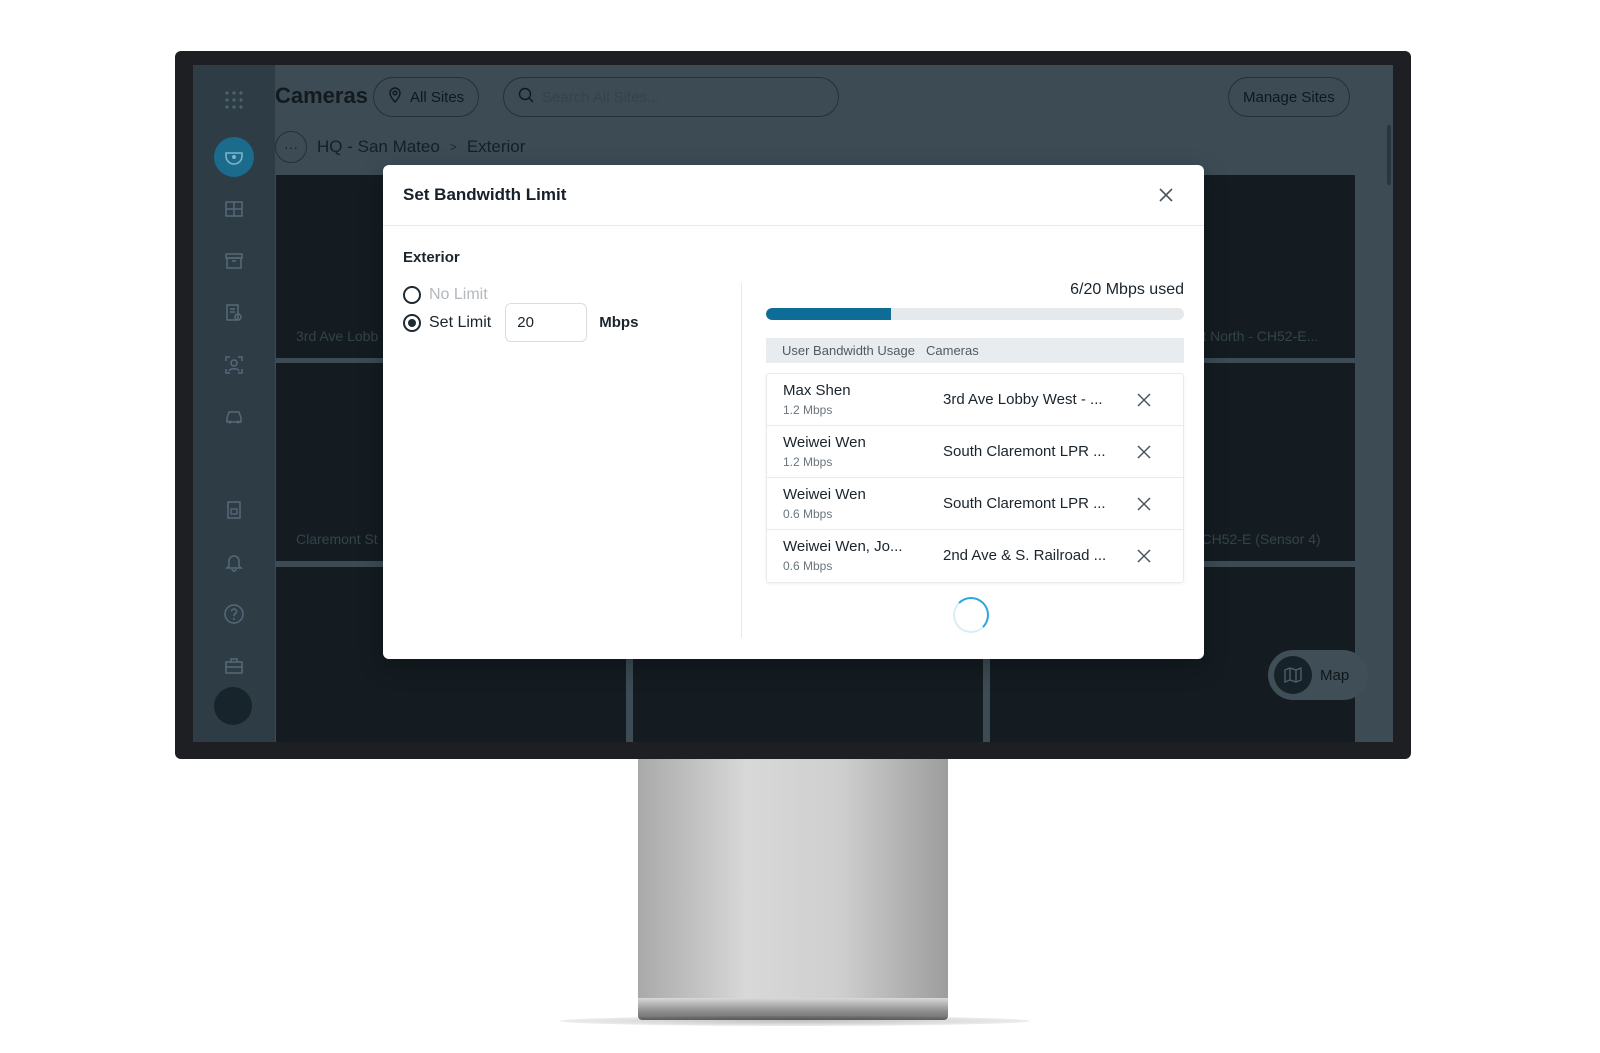 The height and width of the screenshot is (1053, 1600). I want to click on column-header-user: User Bandwidth Usage, so click(848, 350).